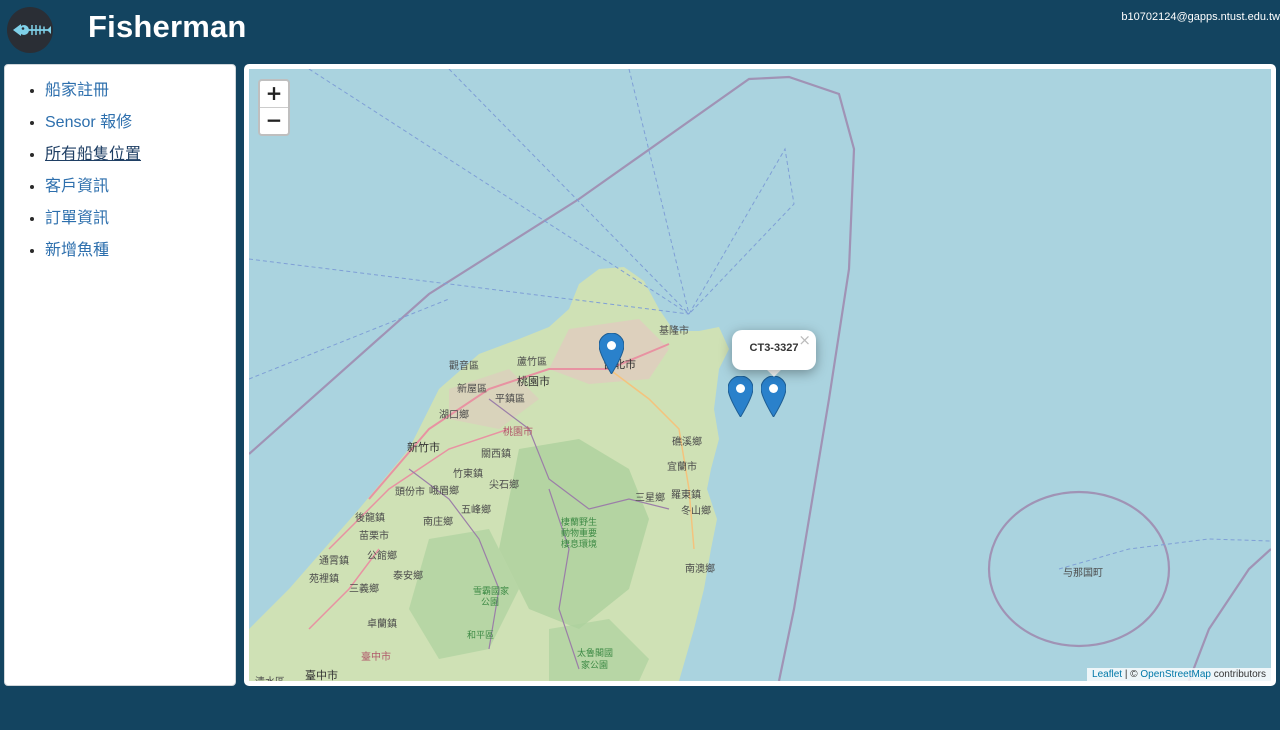 This screenshot has width=1280, height=730. What do you see at coordinates (454, 415) in the screenshot?
I see `map-label-hukou: 湖口鄉` at bounding box center [454, 415].